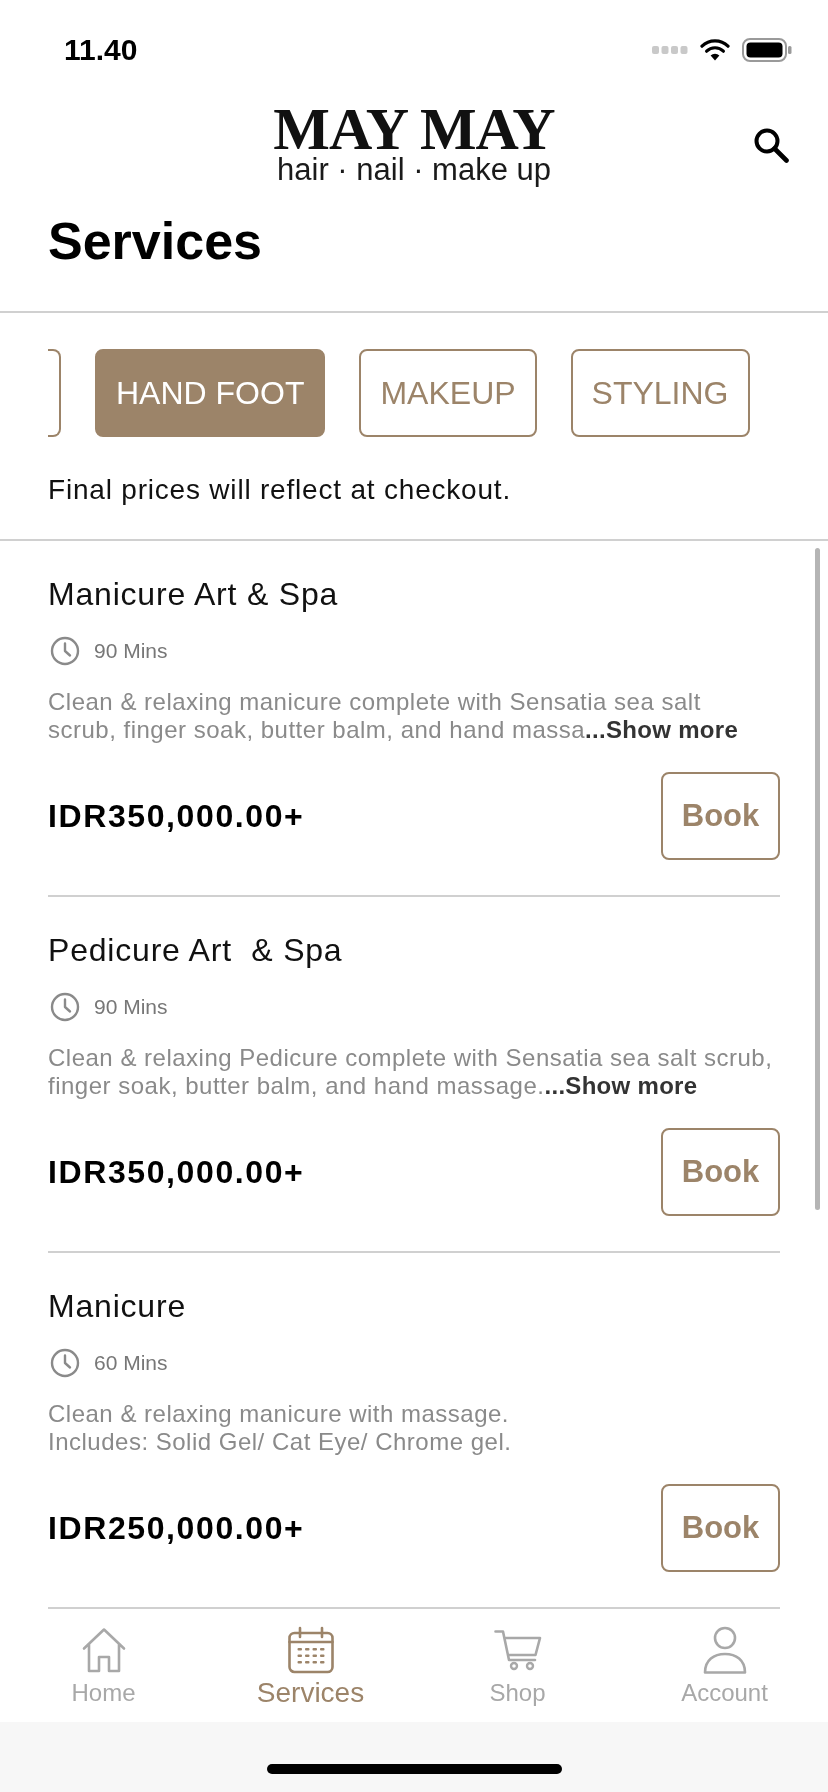 The height and width of the screenshot is (1792, 828). What do you see at coordinates (155, 241) in the screenshot?
I see `page-title: Services` at bounding box center [155, 241].